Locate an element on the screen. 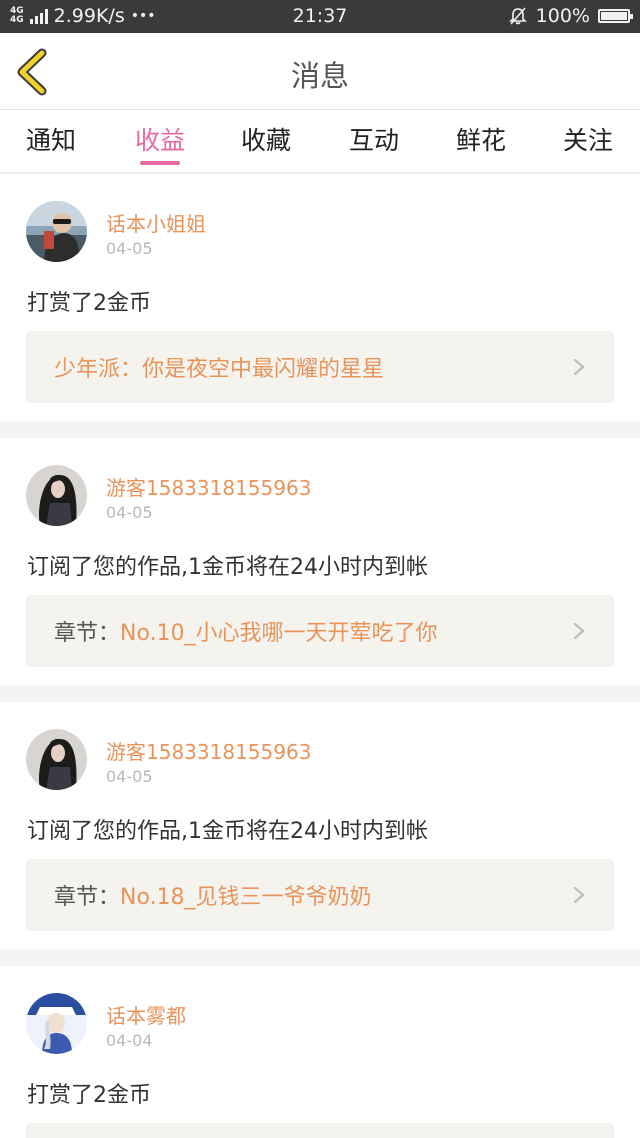 The image size is (640, 1138). referenced-work-link: 少年派：你是夜空中最闪耀的星星 is located at coordinates (320, 367).